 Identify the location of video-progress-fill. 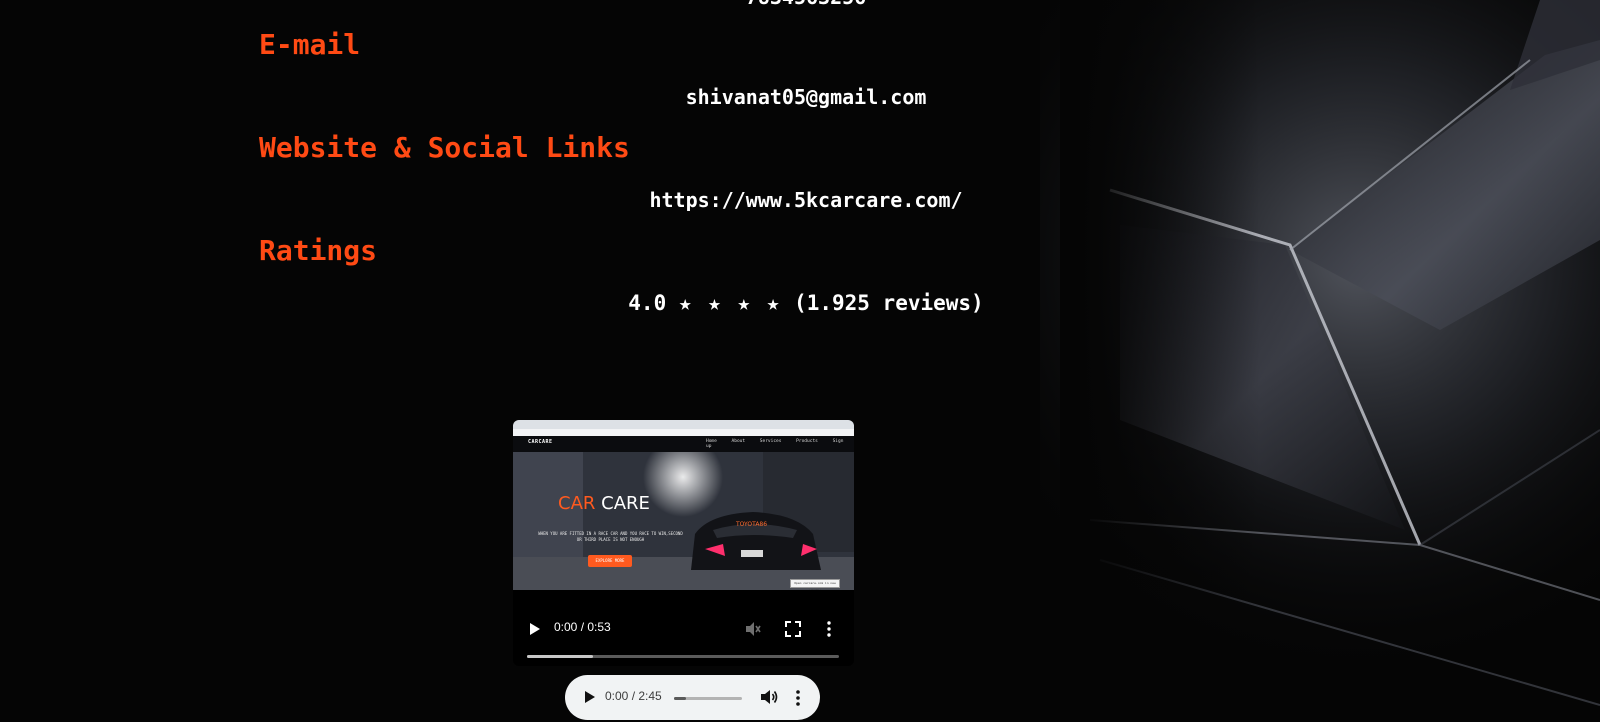
(560, 656).